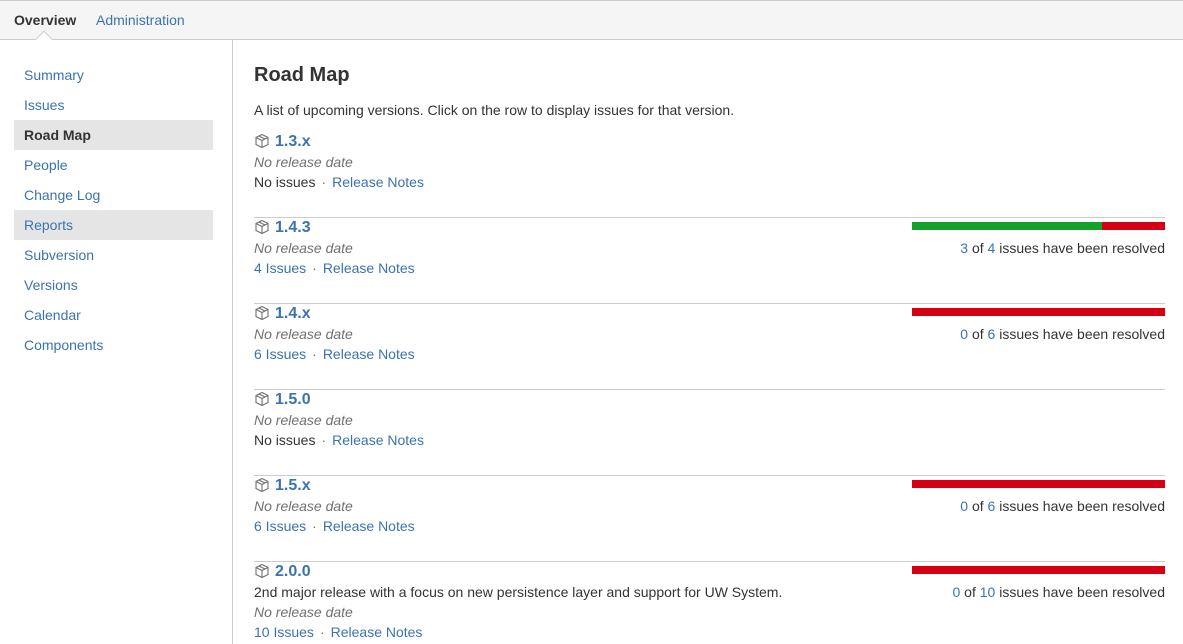  I want to click on version-links: 10 Issues · Release Notes, so click(338, 632).